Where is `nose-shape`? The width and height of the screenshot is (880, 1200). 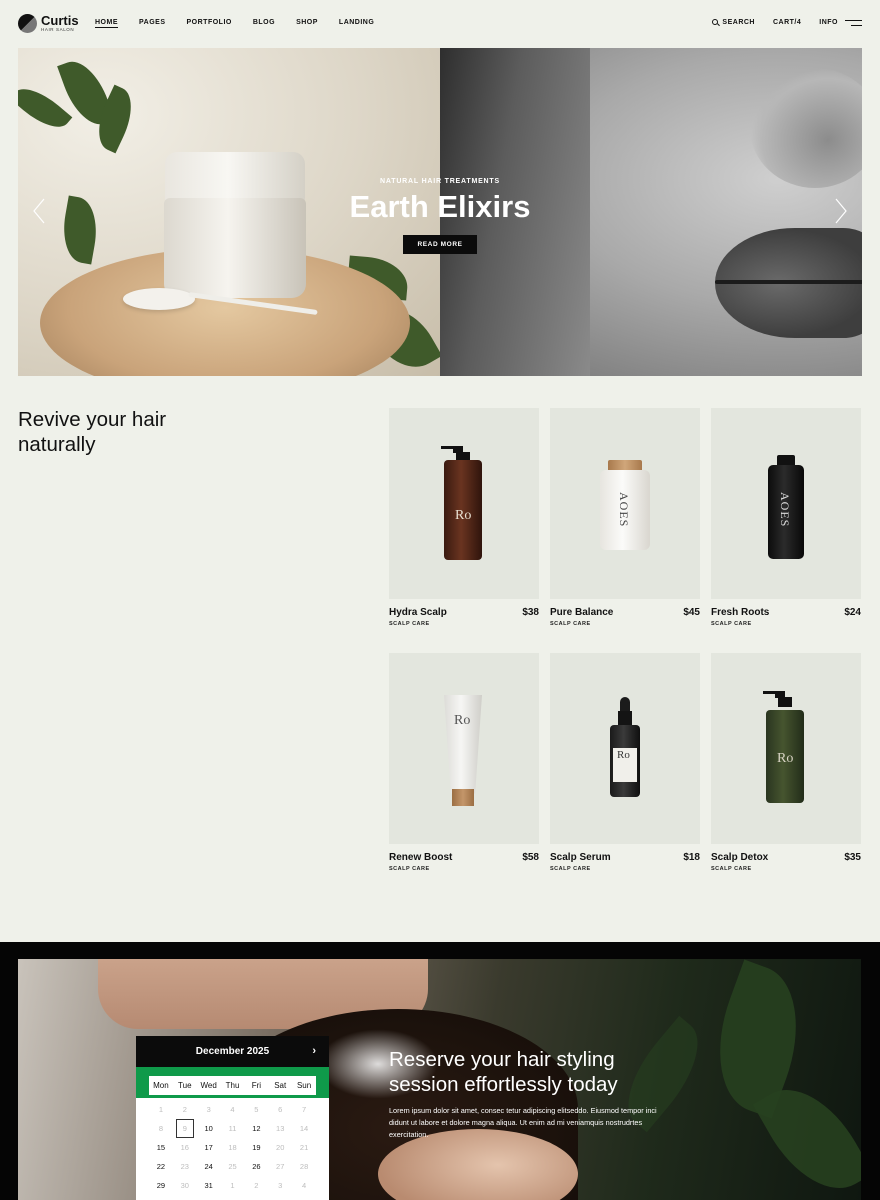
nose-shape is located at coordinates (806, 128).